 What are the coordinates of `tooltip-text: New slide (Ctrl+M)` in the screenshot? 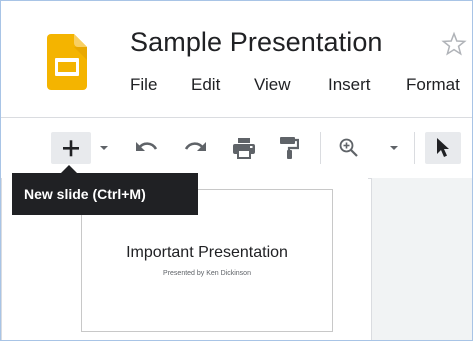 It's located at (85, 194).